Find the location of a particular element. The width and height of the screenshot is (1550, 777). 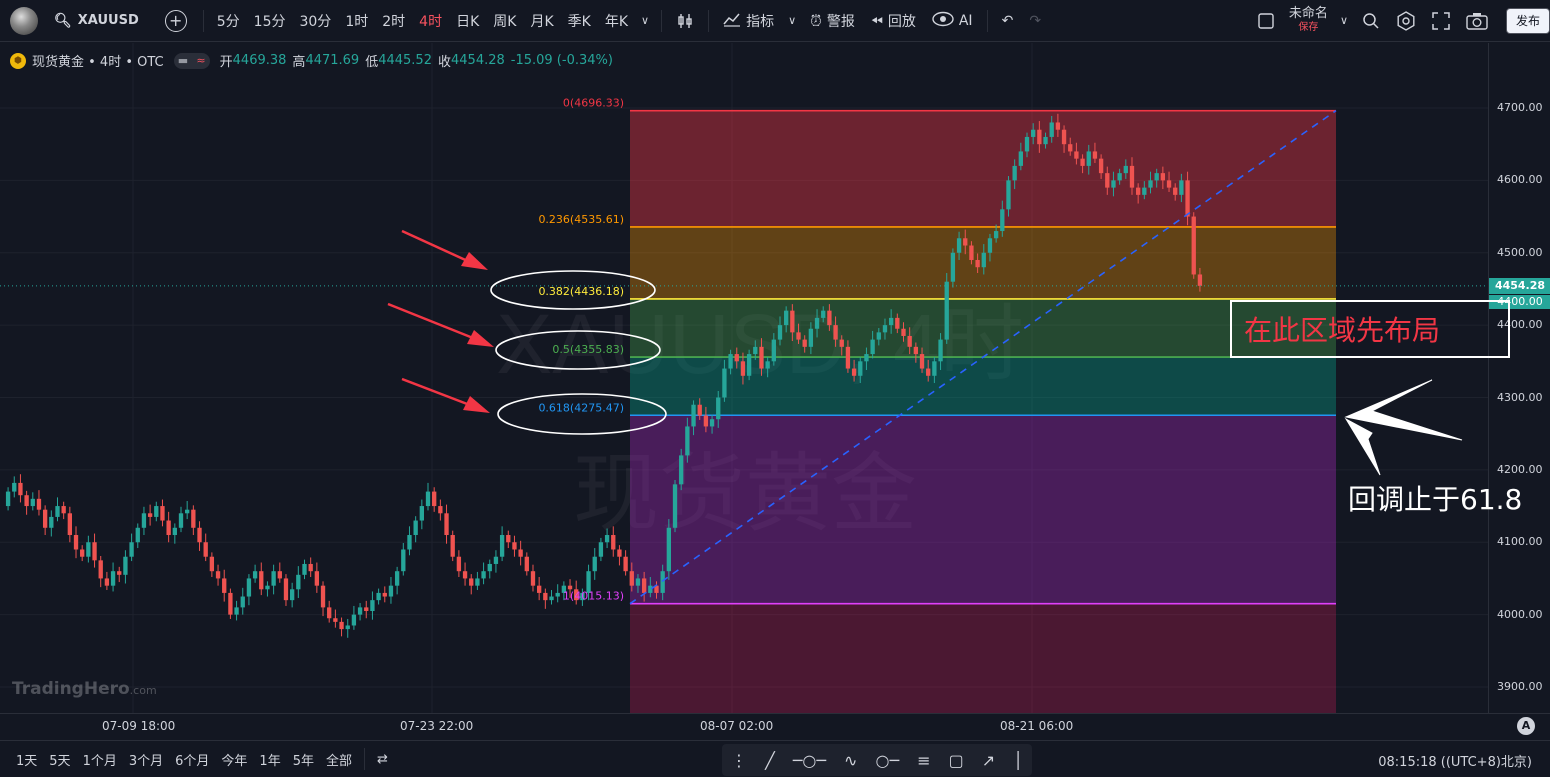

price-tick: 4200.00 is located at coordinates (1520, 469).